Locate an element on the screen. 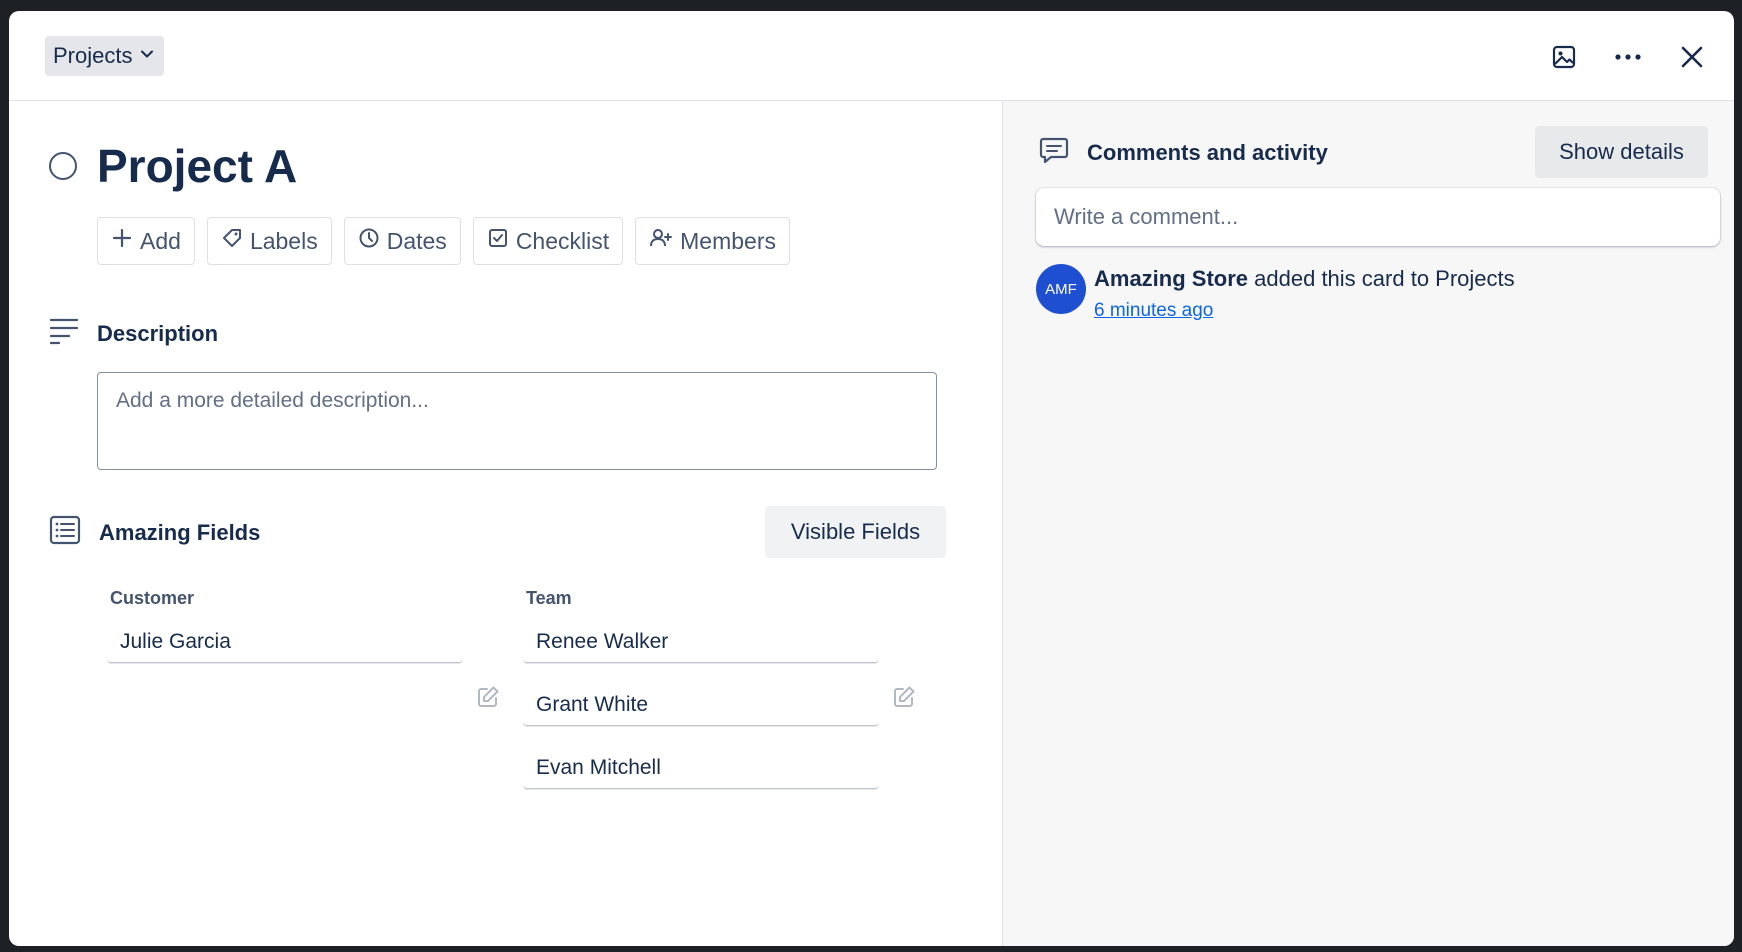 The width and height of the screenshot is (1742, 952). description-header: Description is located at coordinates (133, 333).